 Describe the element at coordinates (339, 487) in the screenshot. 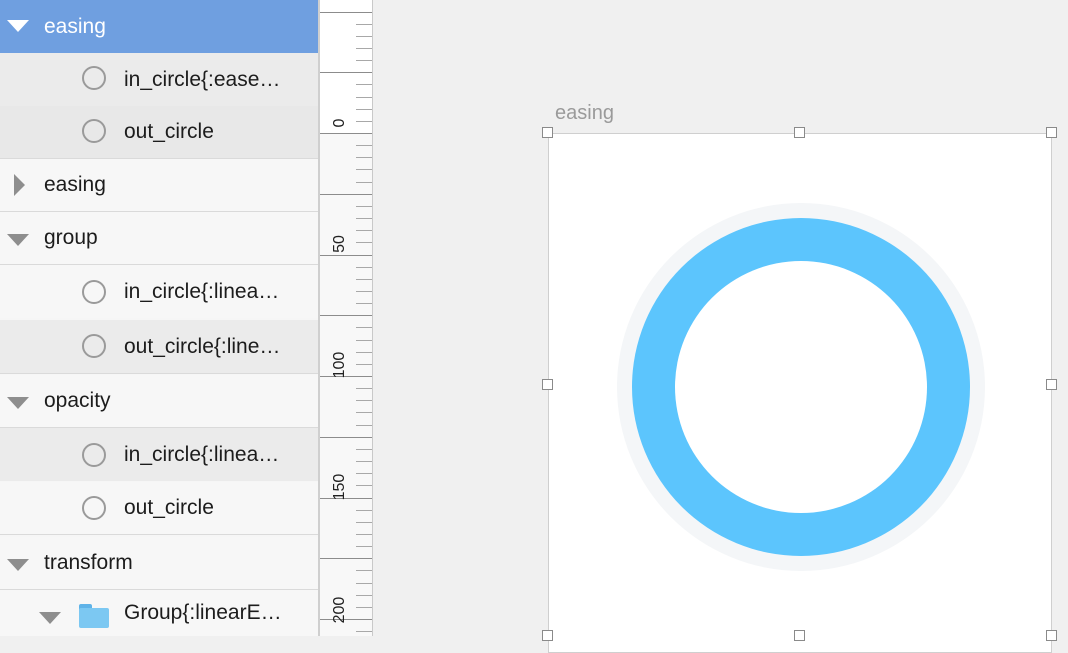

I see `ruler-label-150: 150` at that location.